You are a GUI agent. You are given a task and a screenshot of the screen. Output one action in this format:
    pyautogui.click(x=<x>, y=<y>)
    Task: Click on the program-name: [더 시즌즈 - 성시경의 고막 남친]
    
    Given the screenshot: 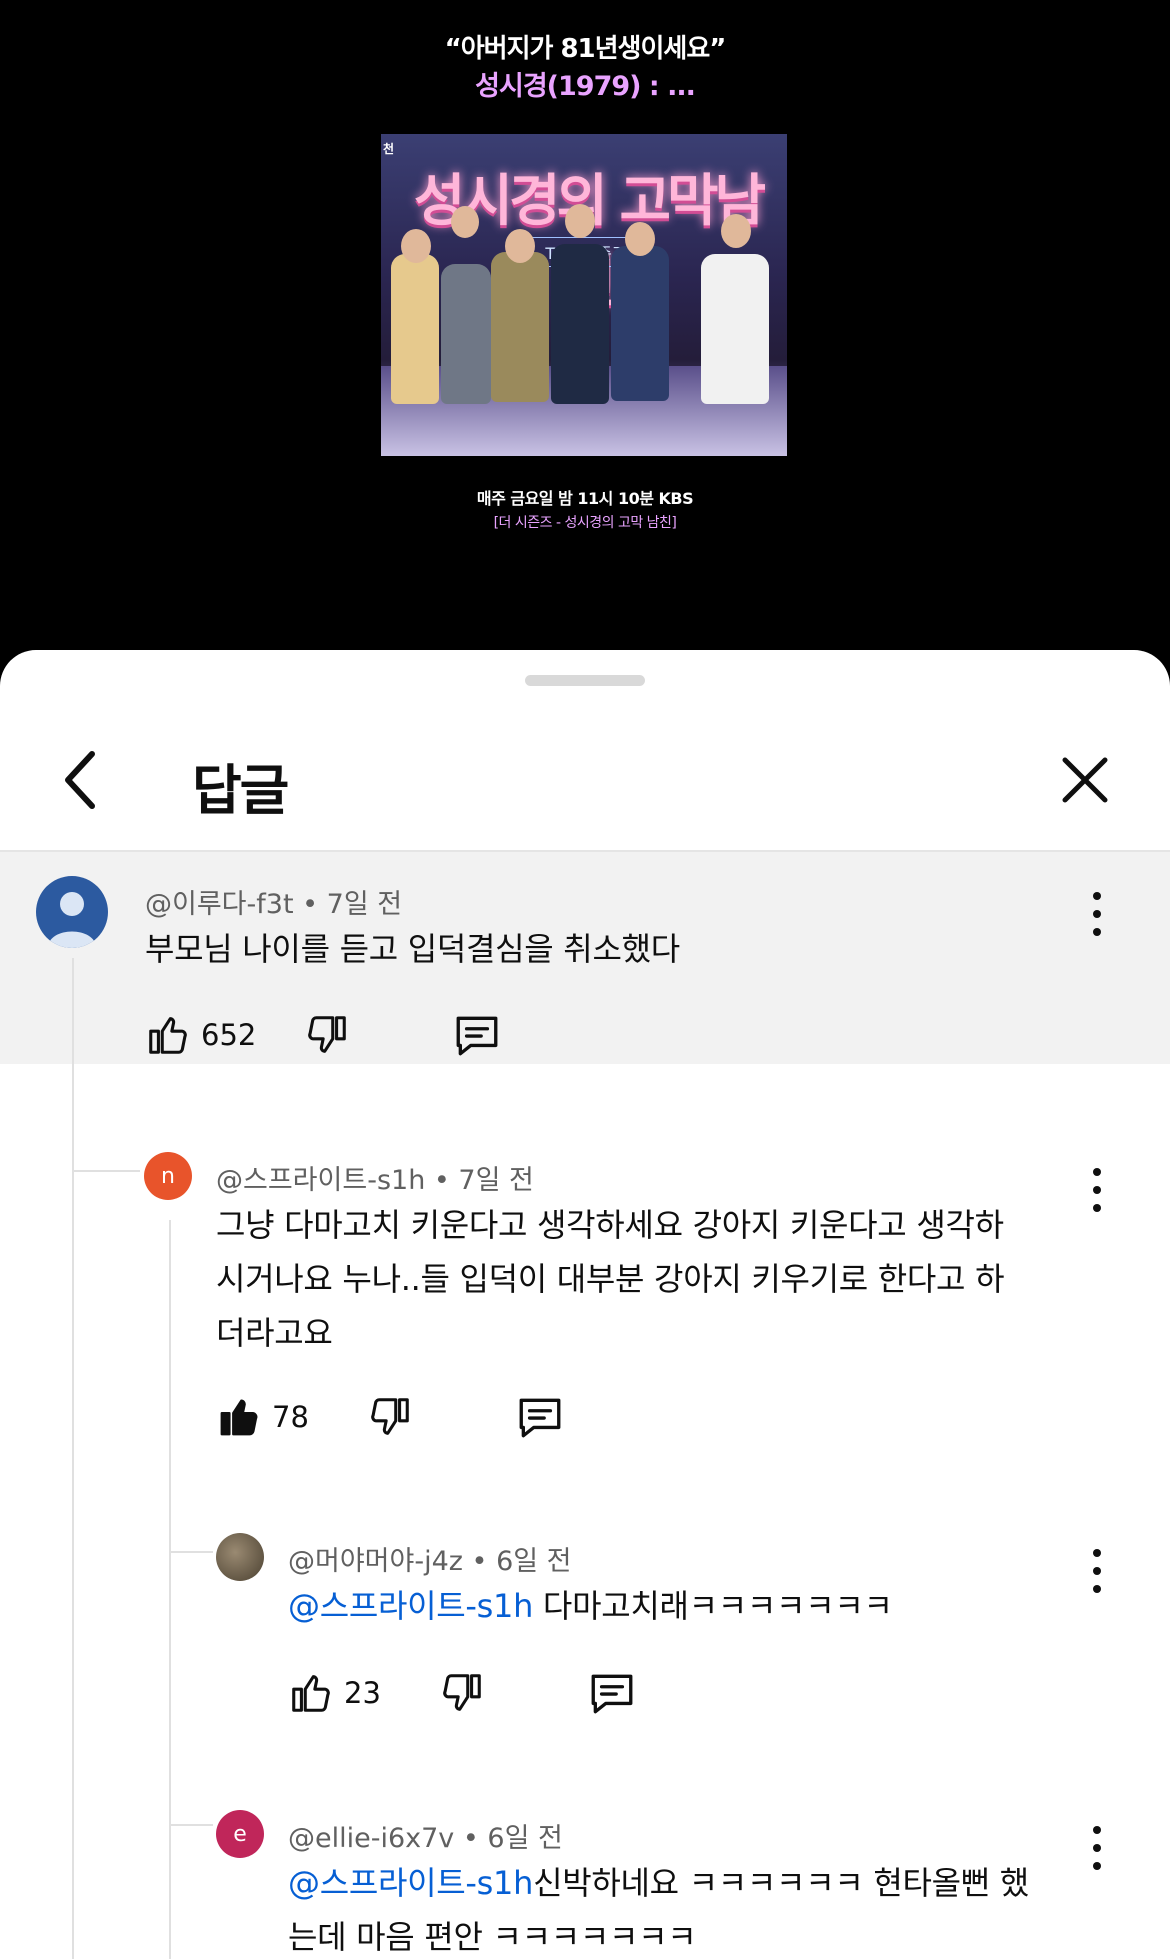 What is the action you would take?
    pyautogui.click(x=585, y=523)
    